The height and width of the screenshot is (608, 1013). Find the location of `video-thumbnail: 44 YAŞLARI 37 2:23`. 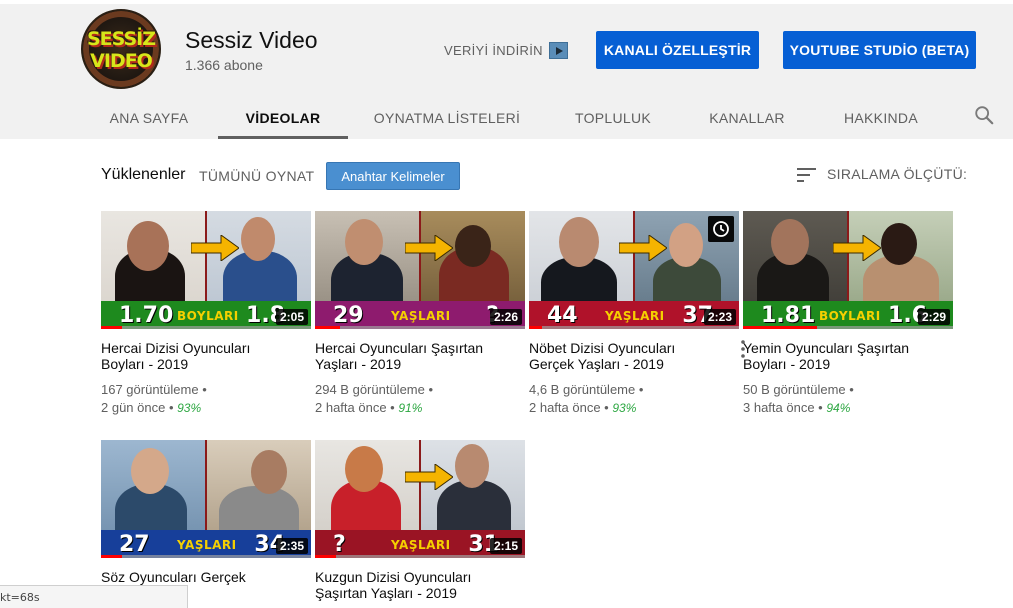

video-thumbnail: 44 YAŞLARI 37 2:23 is located at coordinates (634, 270).